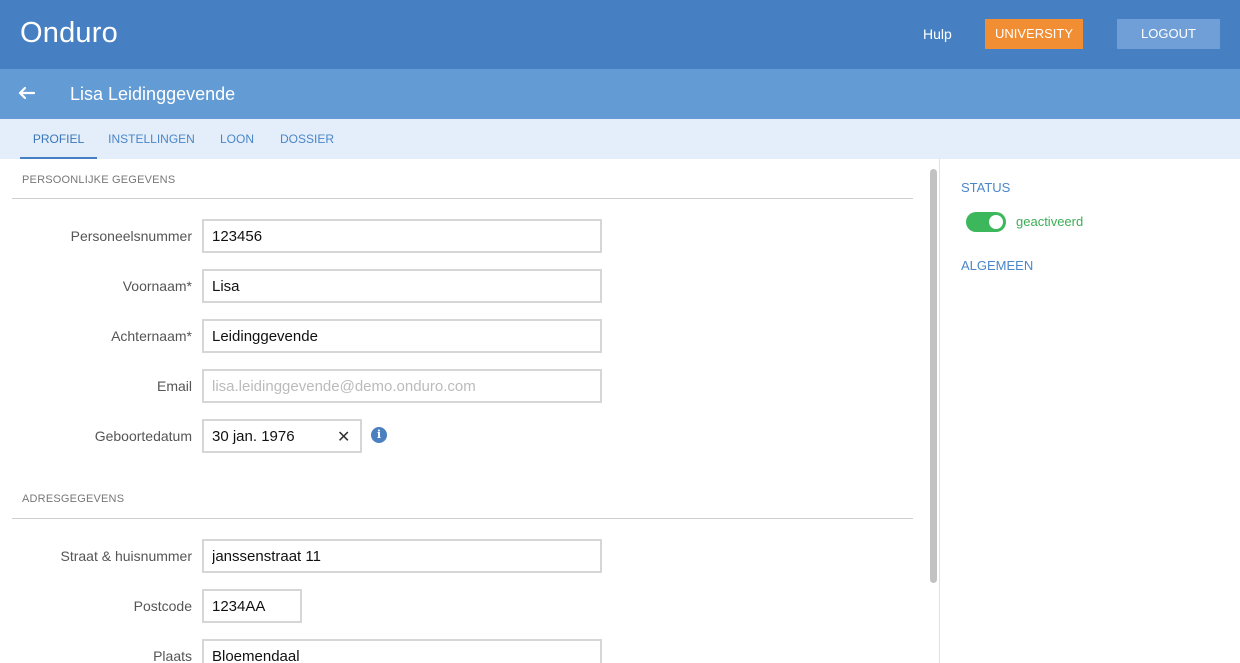 This screenshot has width=1240, height=663. I want to click on tab-bar: PROFIEL INSTELLINGEN LOON DOSSIER, so click(620, 139).